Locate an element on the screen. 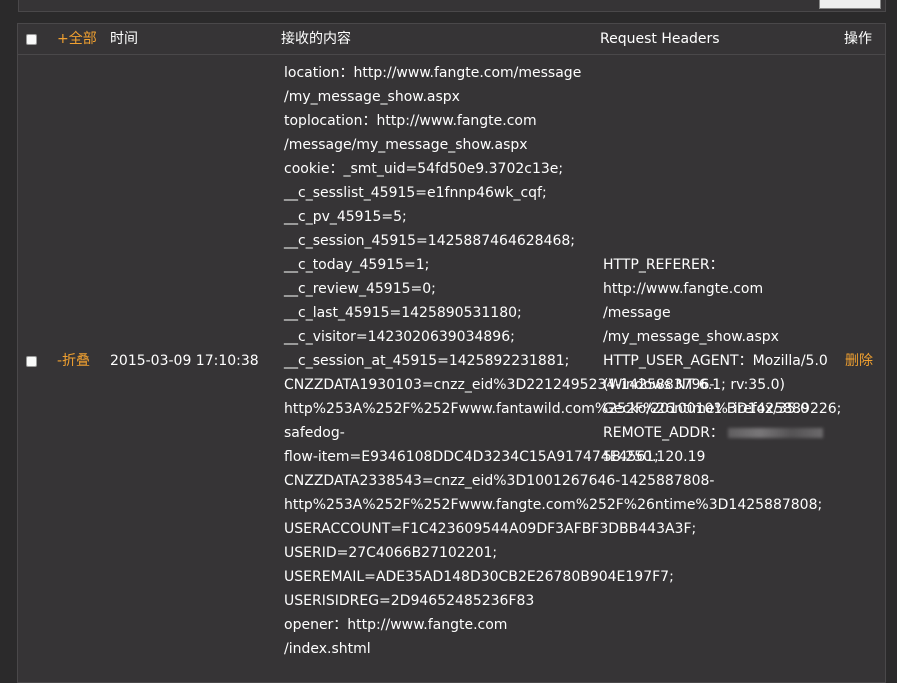 Image resolution: width=897 pixels, height=683 pixels. header-line: HTTP_USER_AGENT：Mozilla/5.0 is located at coordinates (715, 361).